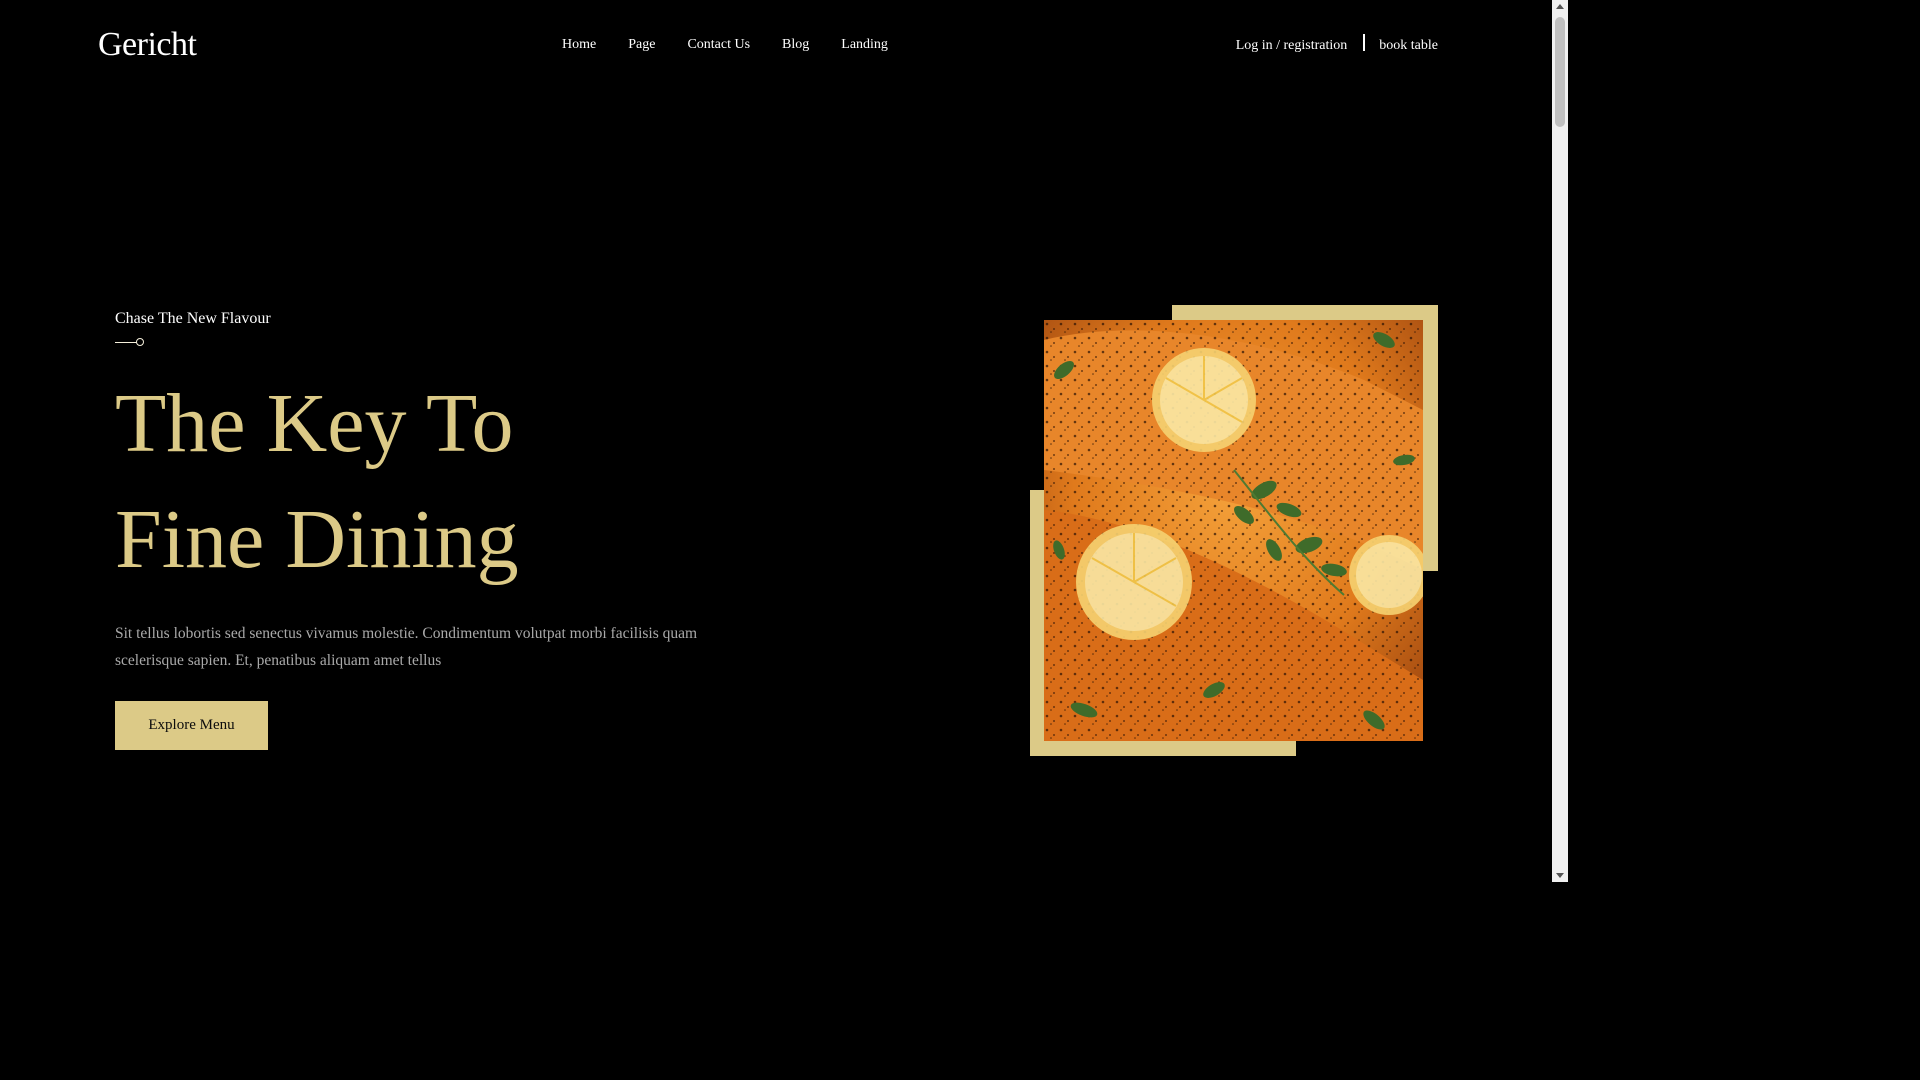 The image size is (1920, 1080). What do you see at coordinates (718, 45) in the screenshot?
I see `nav-contact-us: Contact Us` at bounding box center [718, 45].